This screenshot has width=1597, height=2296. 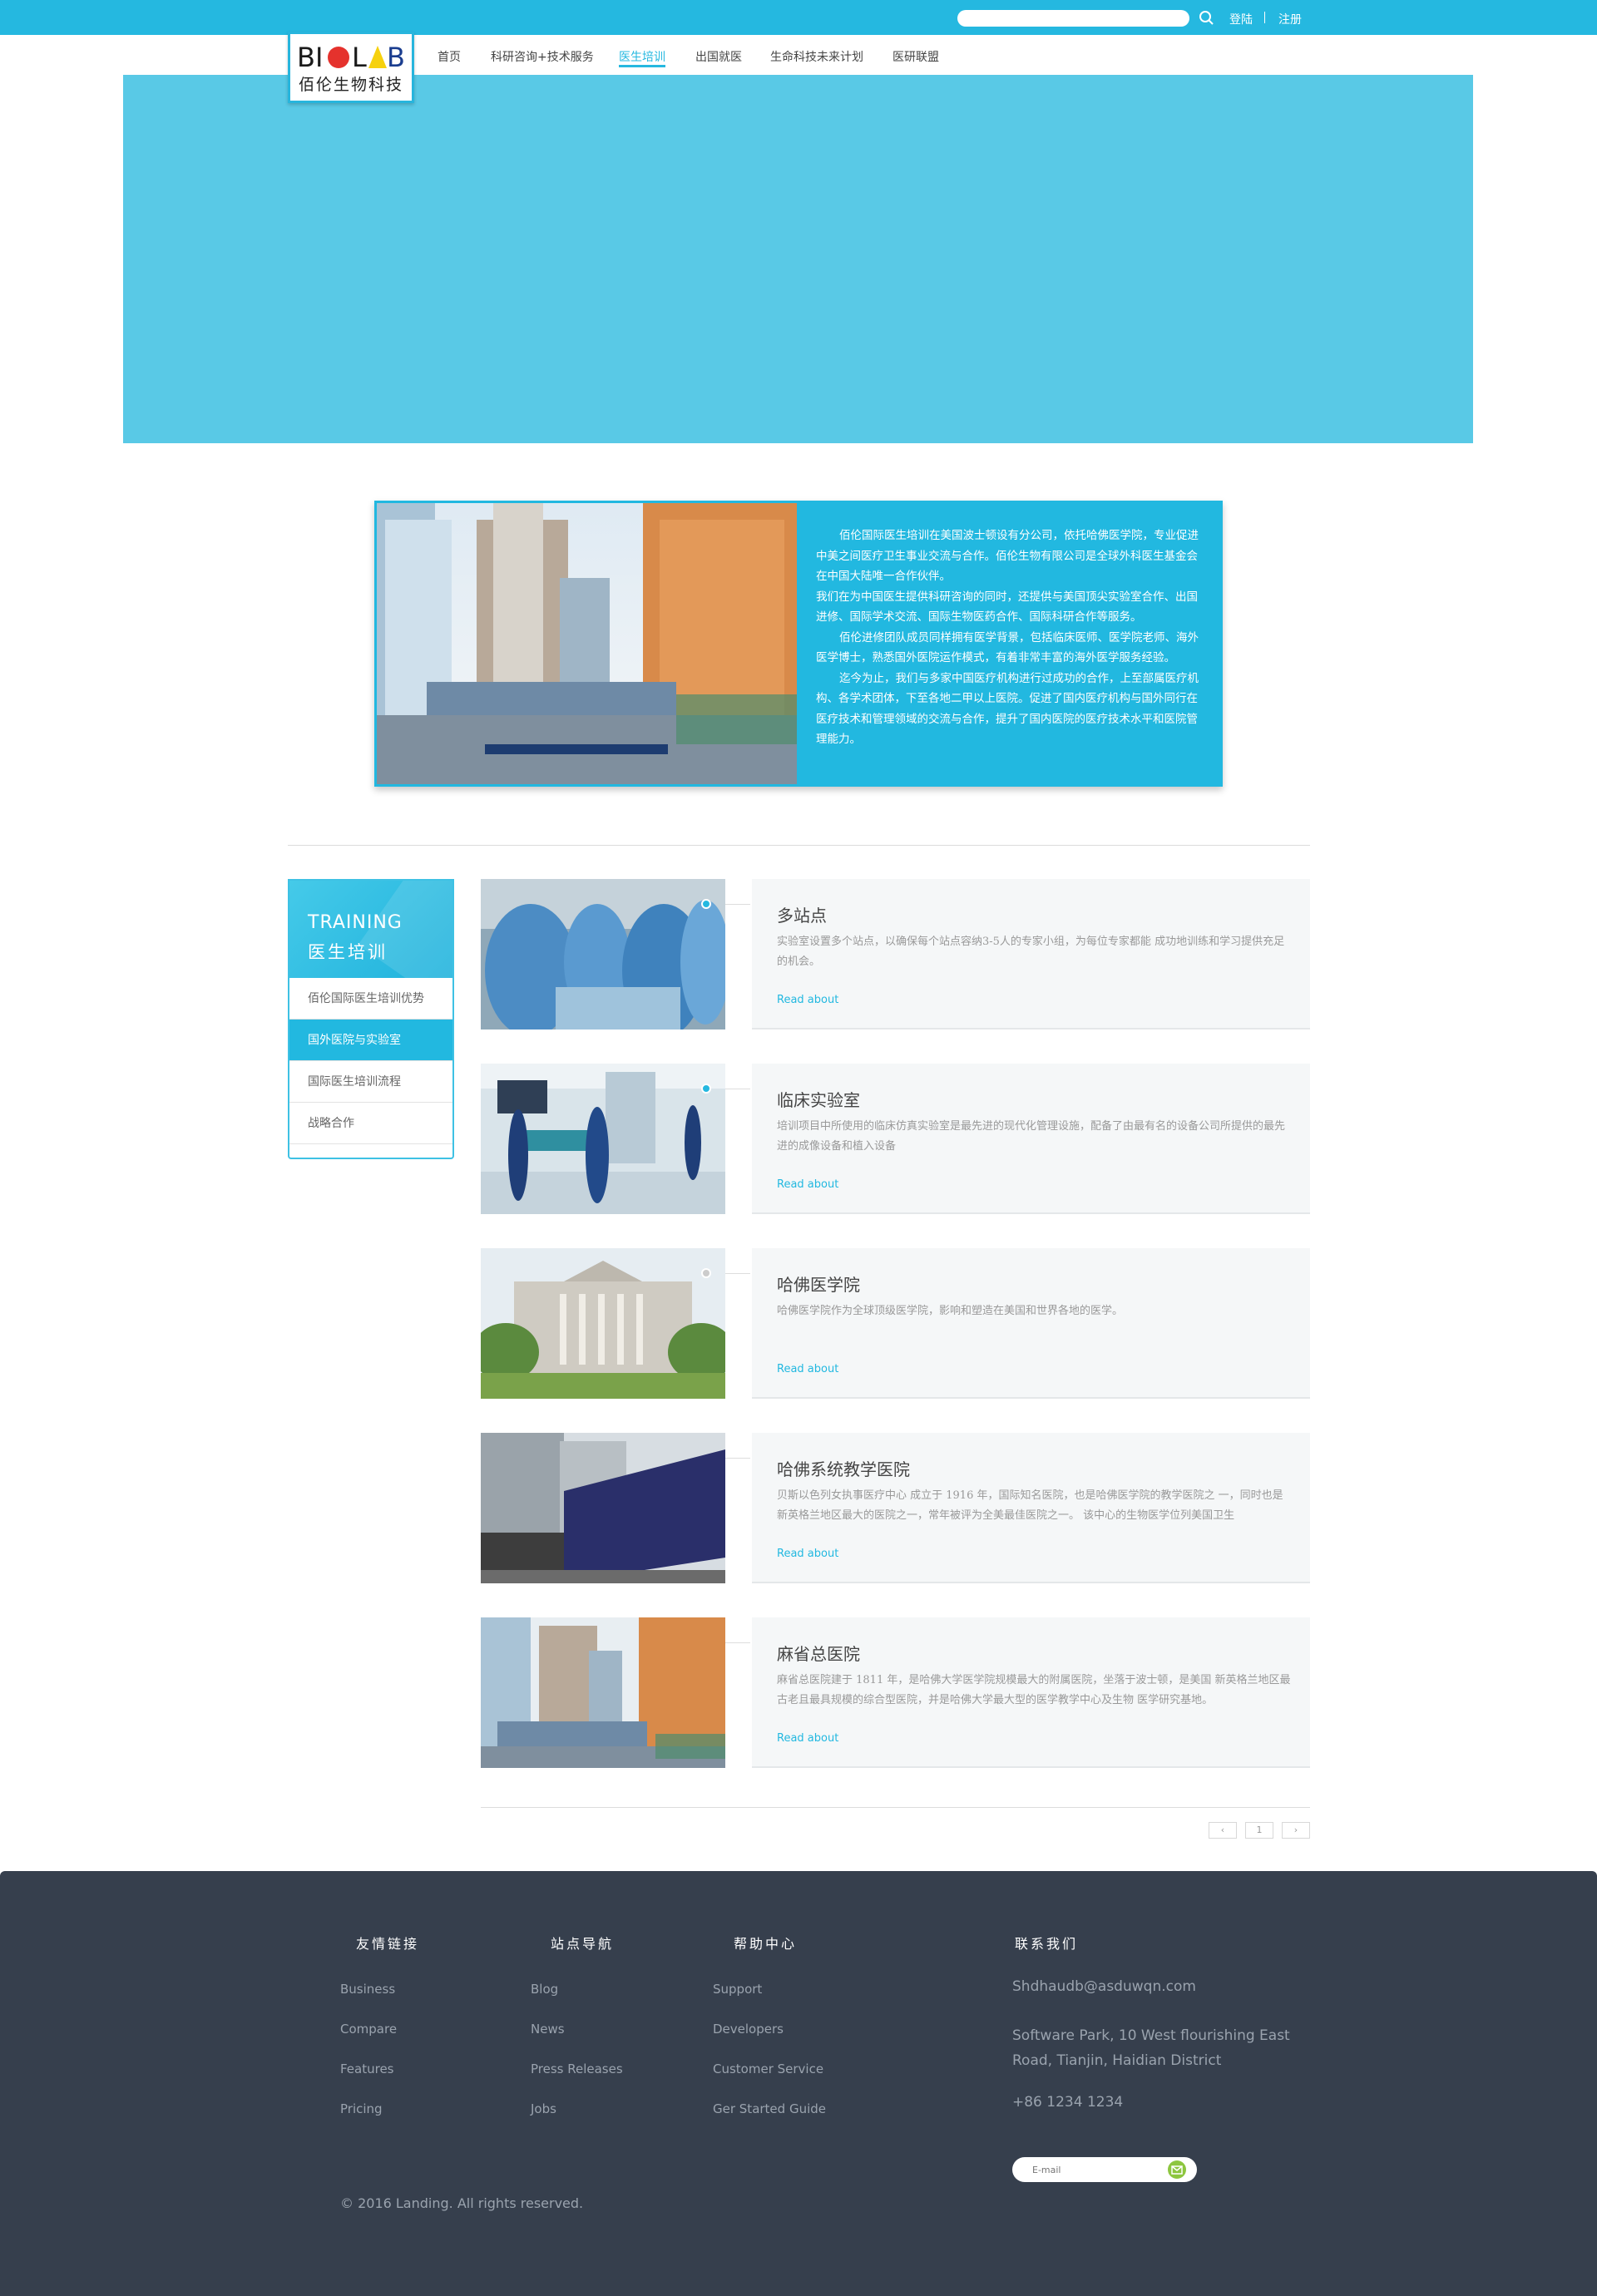 What do you see at coordinates (818, 1285) in the screenshot?
I see `item-title: 哈佛医学院` at bounding box center [818, 1285].